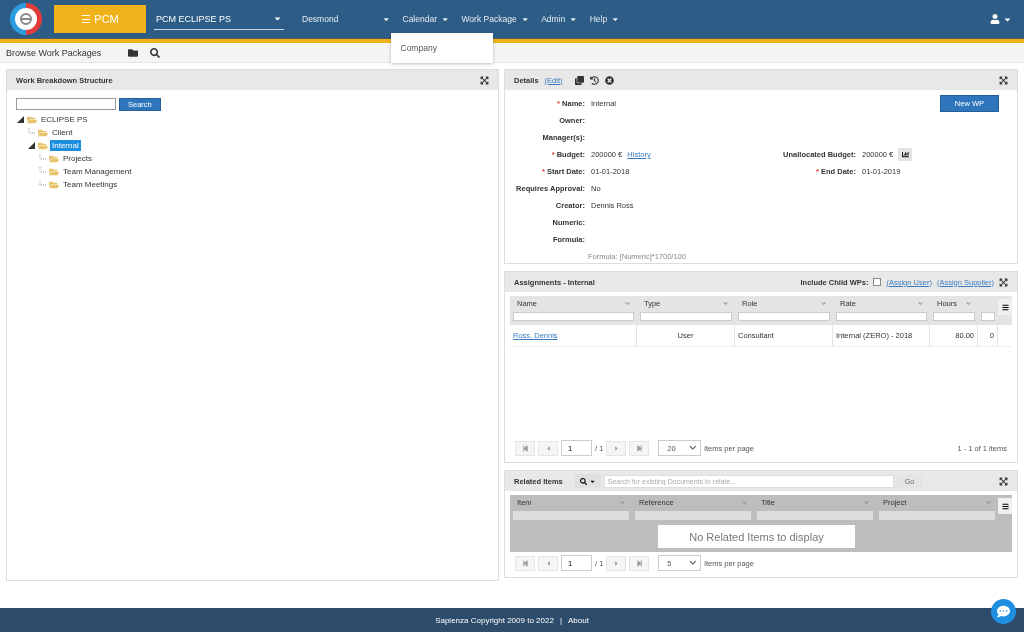  I want to click on about-link: About, so click(578, 620).